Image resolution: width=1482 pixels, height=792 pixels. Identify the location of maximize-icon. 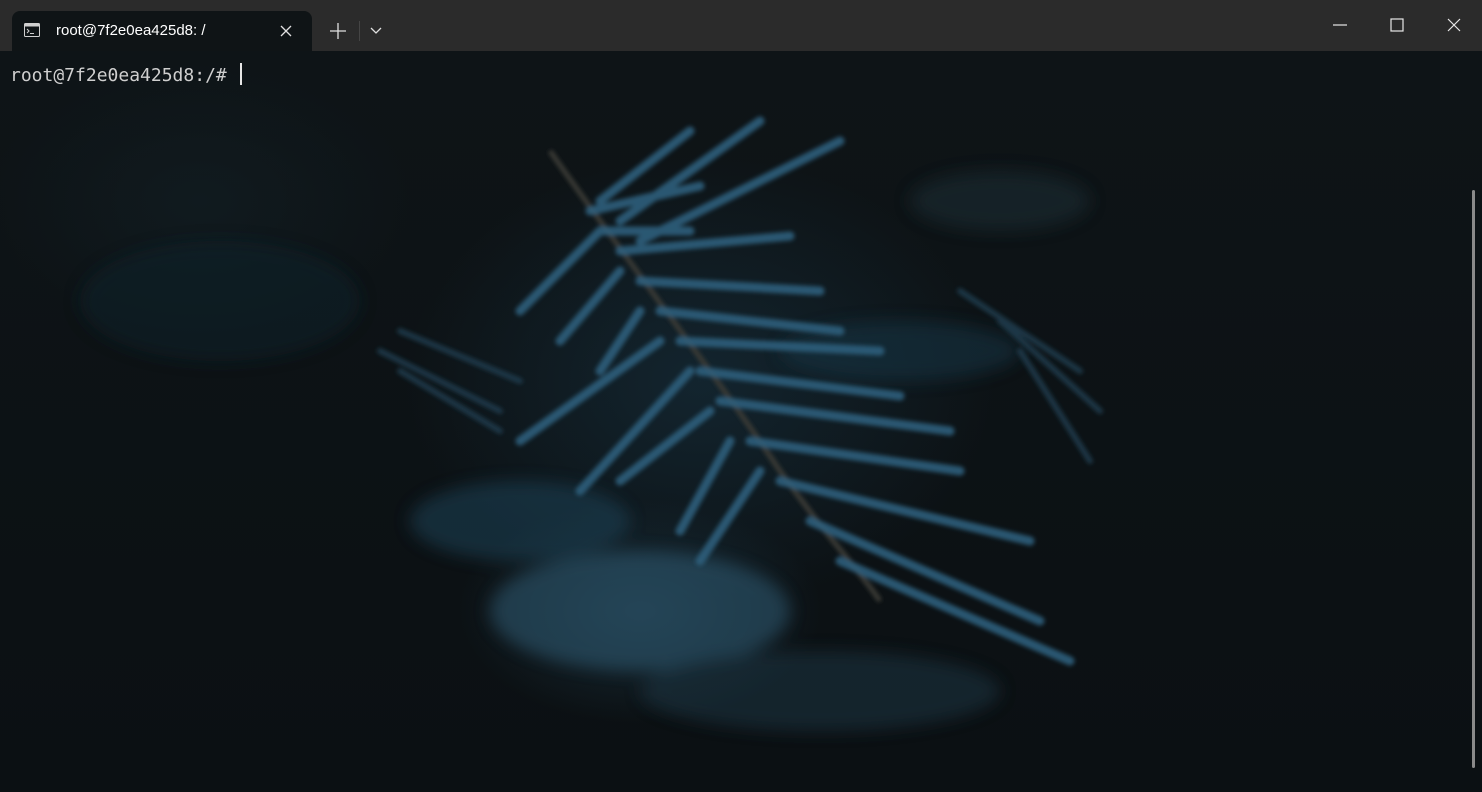
(1397, 25).